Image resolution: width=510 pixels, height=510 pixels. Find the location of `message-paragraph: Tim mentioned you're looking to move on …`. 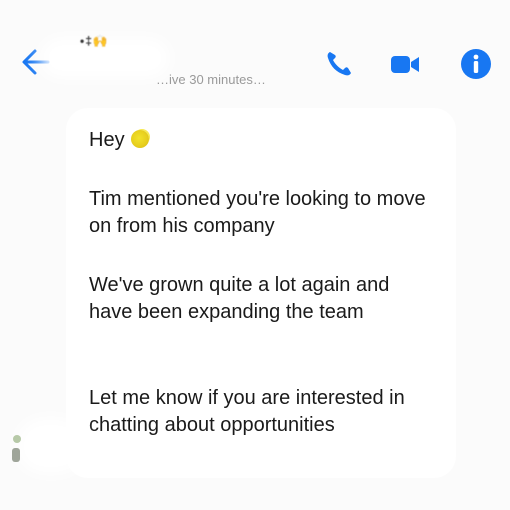

message-paragraph: Tim mentioned you're looking to move on … is located at coordinates (257, 212).